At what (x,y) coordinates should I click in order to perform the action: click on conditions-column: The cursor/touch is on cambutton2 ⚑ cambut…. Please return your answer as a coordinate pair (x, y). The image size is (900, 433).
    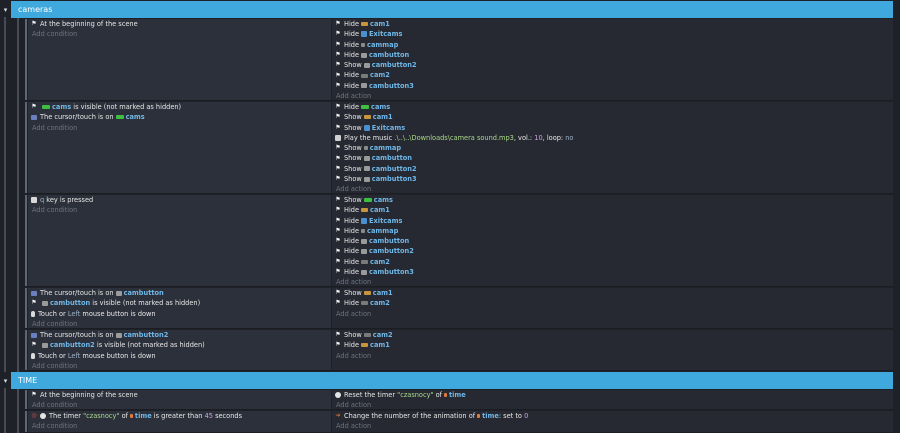
    Looking at the image, I should click on (179, 350).